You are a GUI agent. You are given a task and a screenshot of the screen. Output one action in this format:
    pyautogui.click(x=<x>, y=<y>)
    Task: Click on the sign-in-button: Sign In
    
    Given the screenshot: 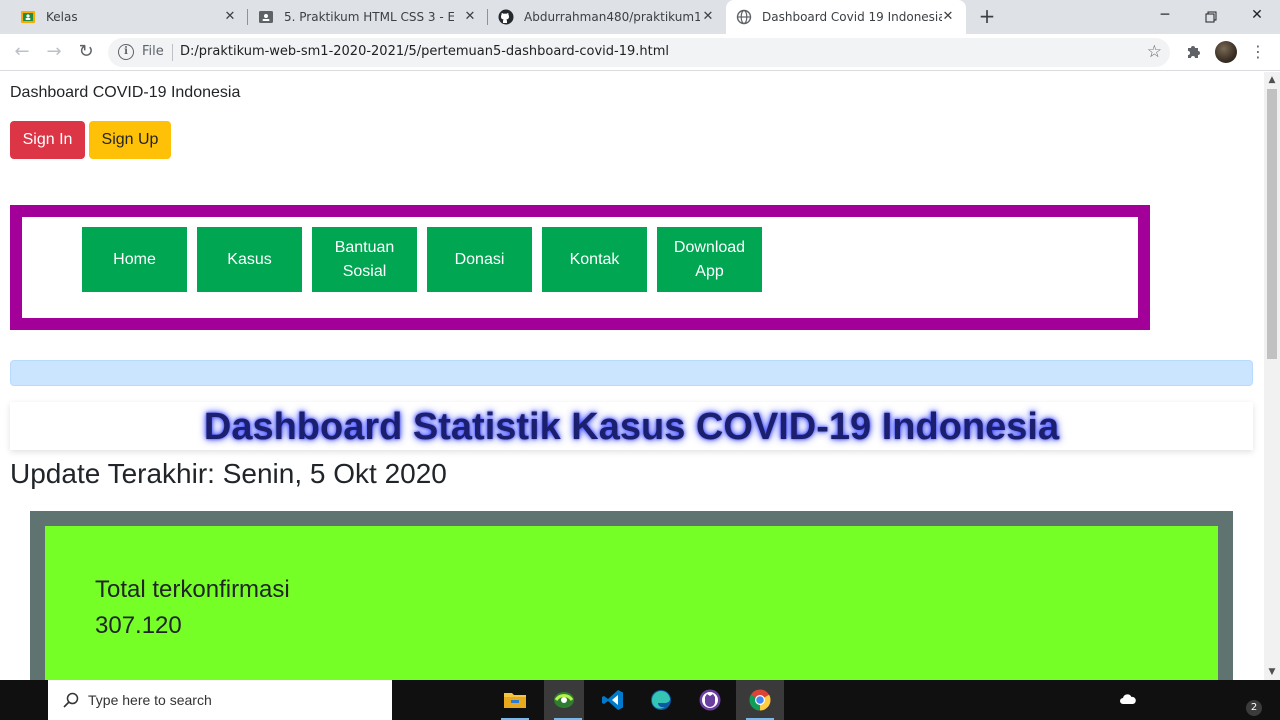 What is the action you would take?
    pyautogui.click(x=47, y=140)
    